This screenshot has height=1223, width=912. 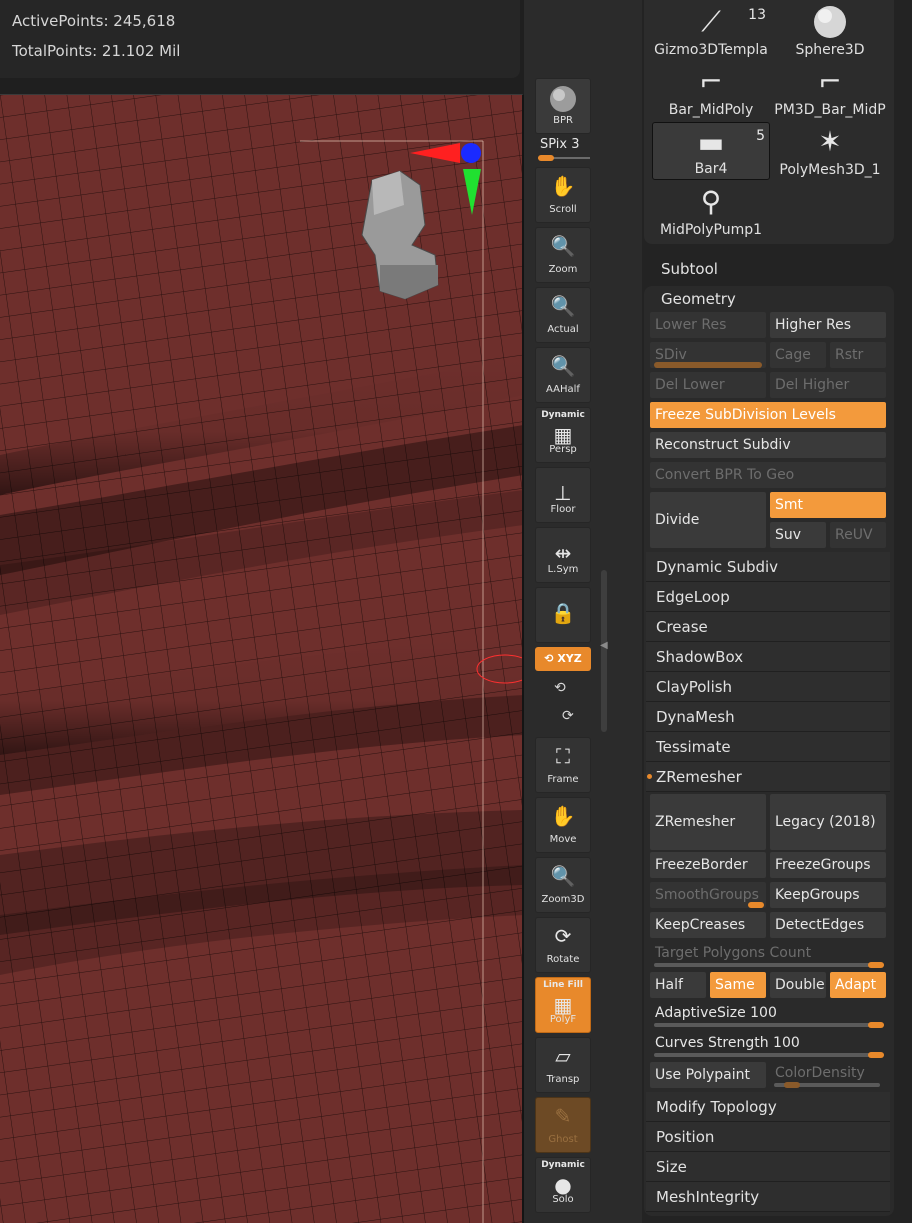 I want to click on tool-bar4: ▬ 5 Bar4, so click(x=711, y=151).